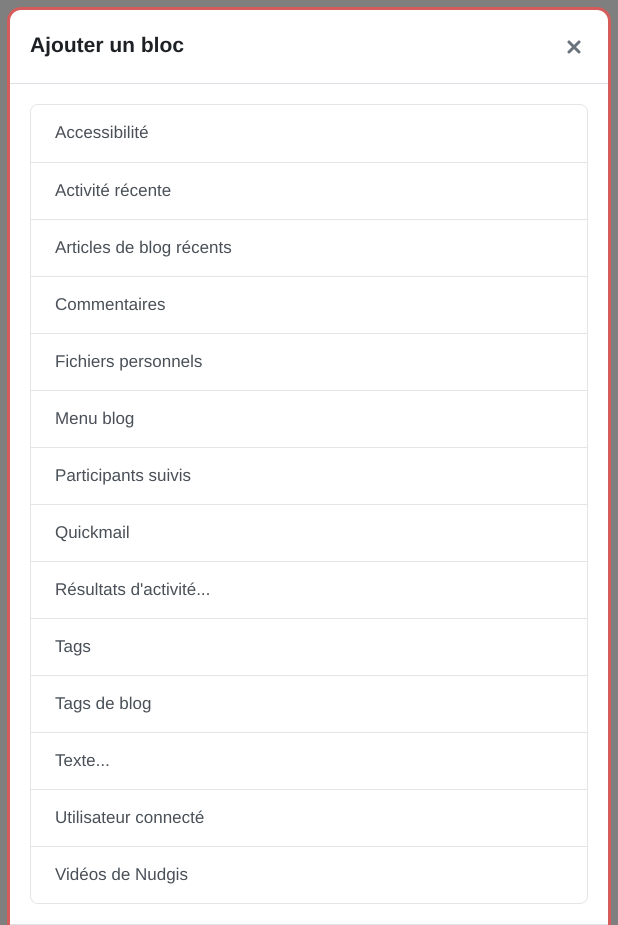  What do you see at coordinates (107, 46) in the screenshot?
I see `dialog-title: Ajouter un bloc` at bounding box center [107, 46].